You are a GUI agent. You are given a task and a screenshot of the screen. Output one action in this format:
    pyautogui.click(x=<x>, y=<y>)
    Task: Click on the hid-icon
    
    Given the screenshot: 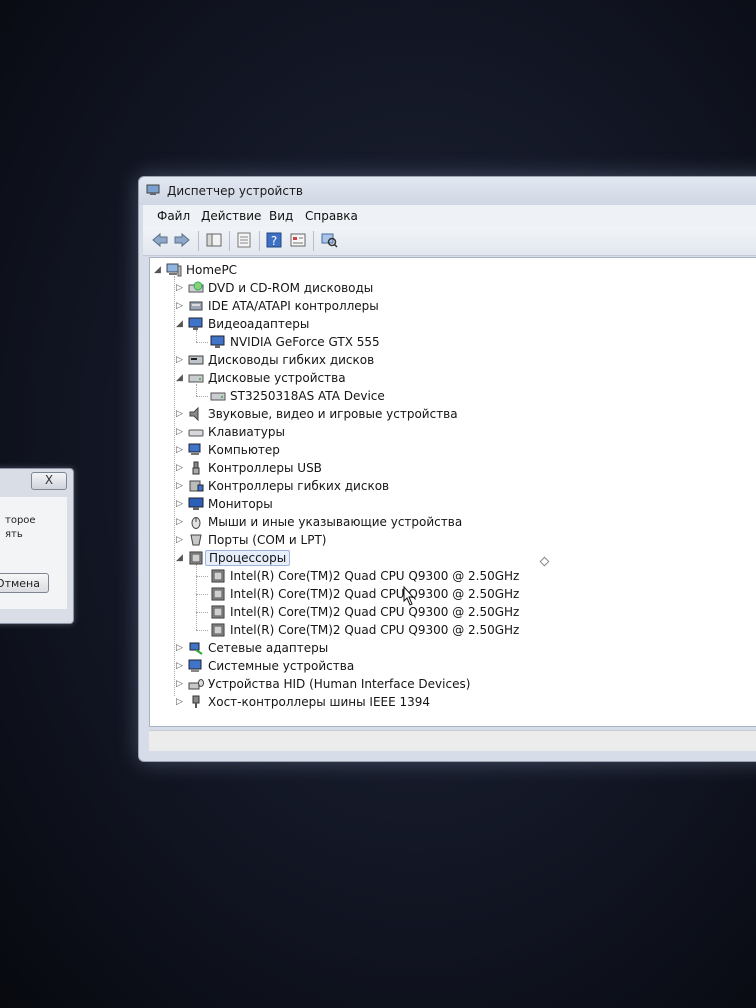 What is the action you would take?
    pyautogui.click(x=196, y=684)
    